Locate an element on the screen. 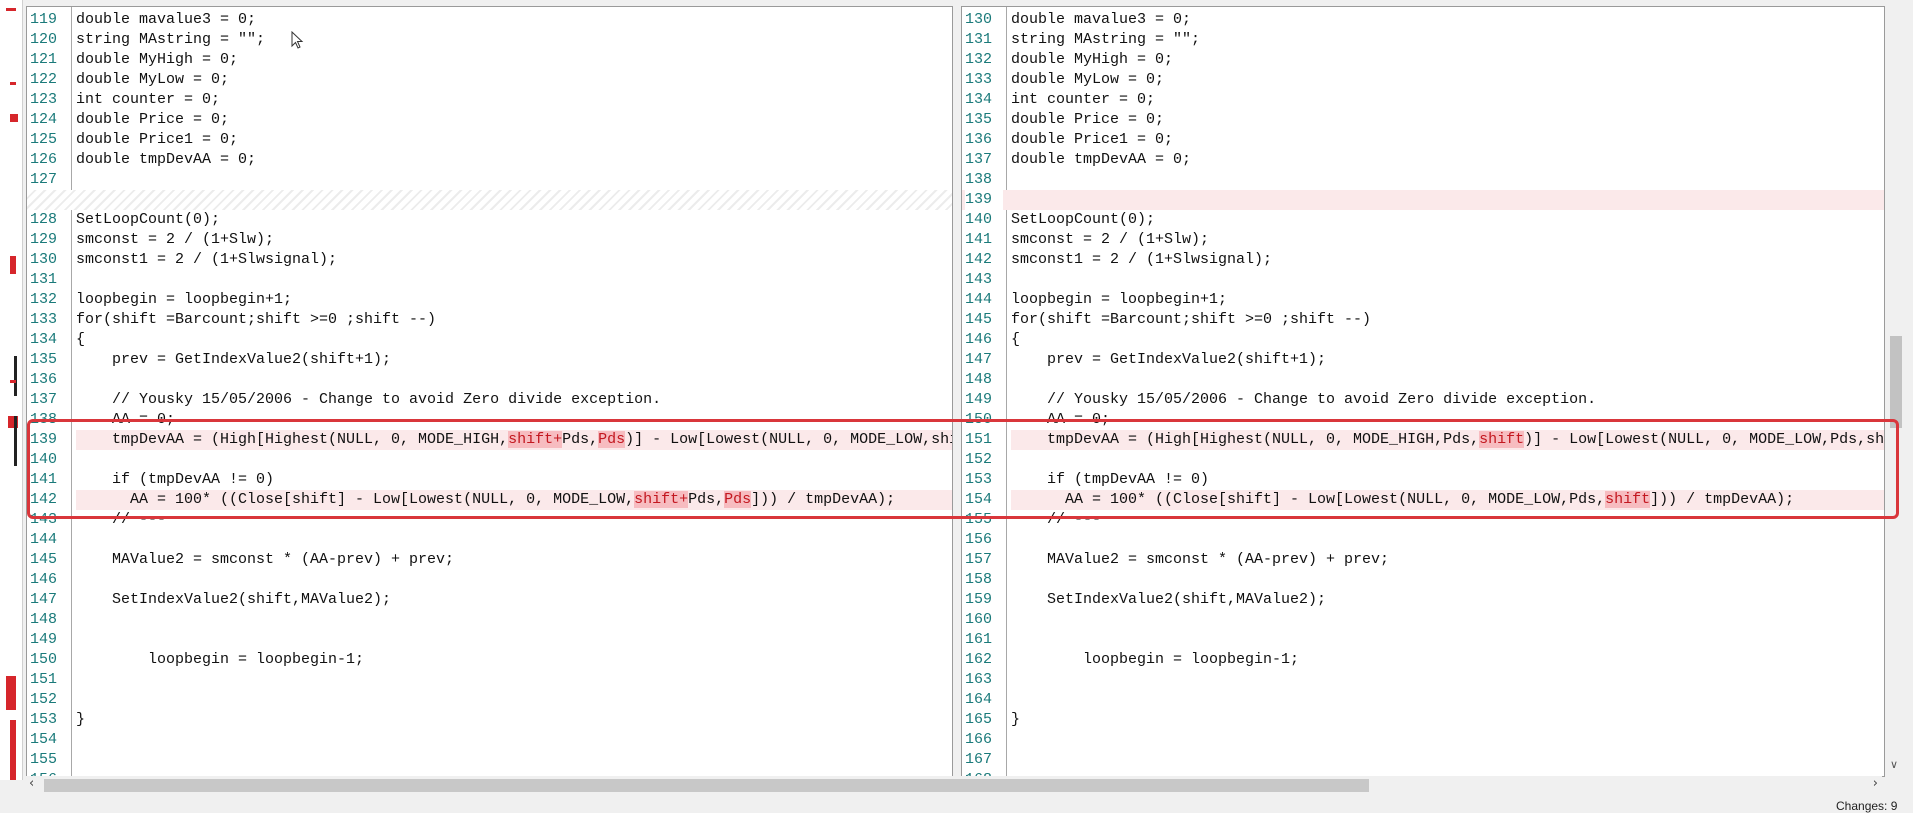 Image resolution: width=1913 pixels, height=813 pixels. code-line: 135 prev = GetIndexValue2(shift+1); is located at coordinates (489, 360).